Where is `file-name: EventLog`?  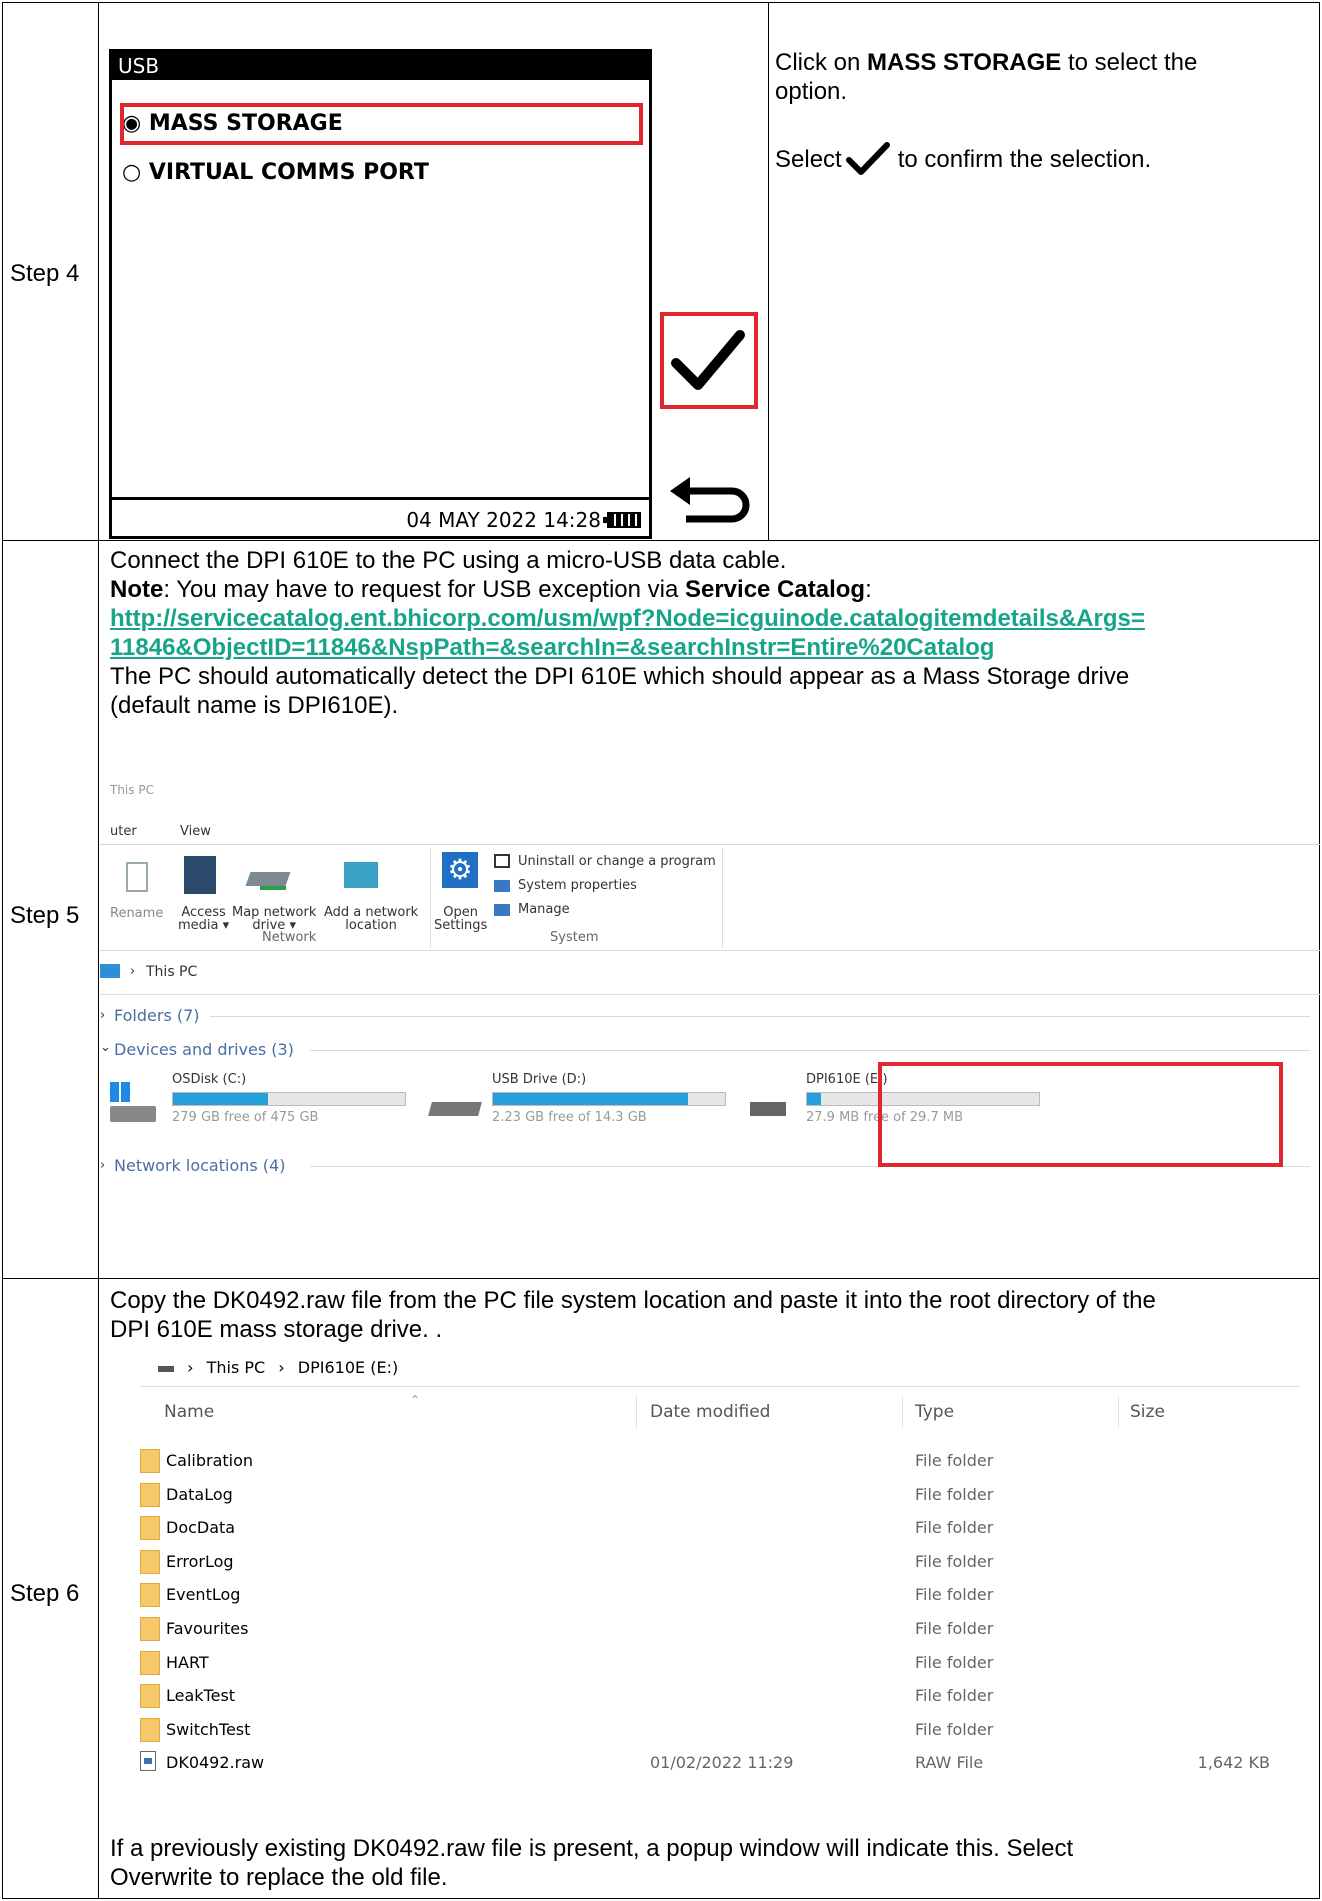 file-name: EventLog is located at coordinates (203, 1595).